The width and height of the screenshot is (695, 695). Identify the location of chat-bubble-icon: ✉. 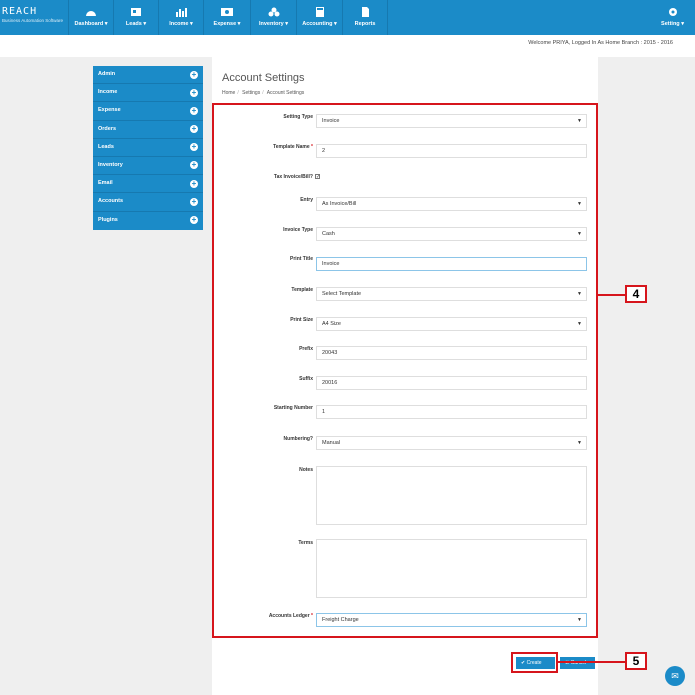
(675, 676).